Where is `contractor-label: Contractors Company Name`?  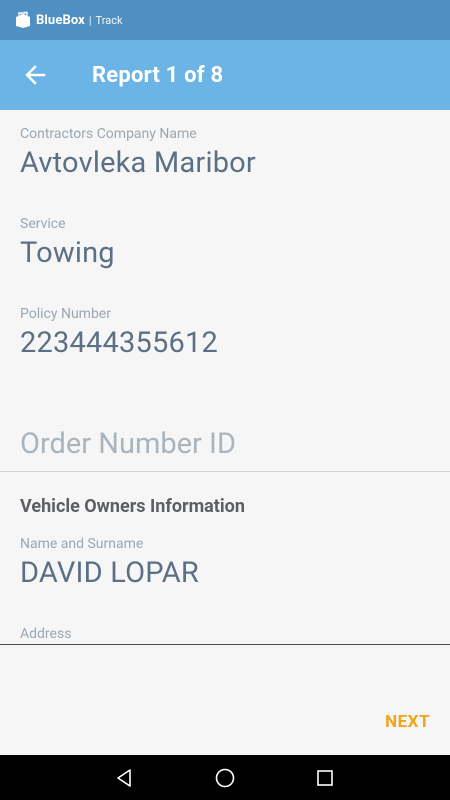
contractor-label: Contractors Company Name is located at coordinates (108, 134).